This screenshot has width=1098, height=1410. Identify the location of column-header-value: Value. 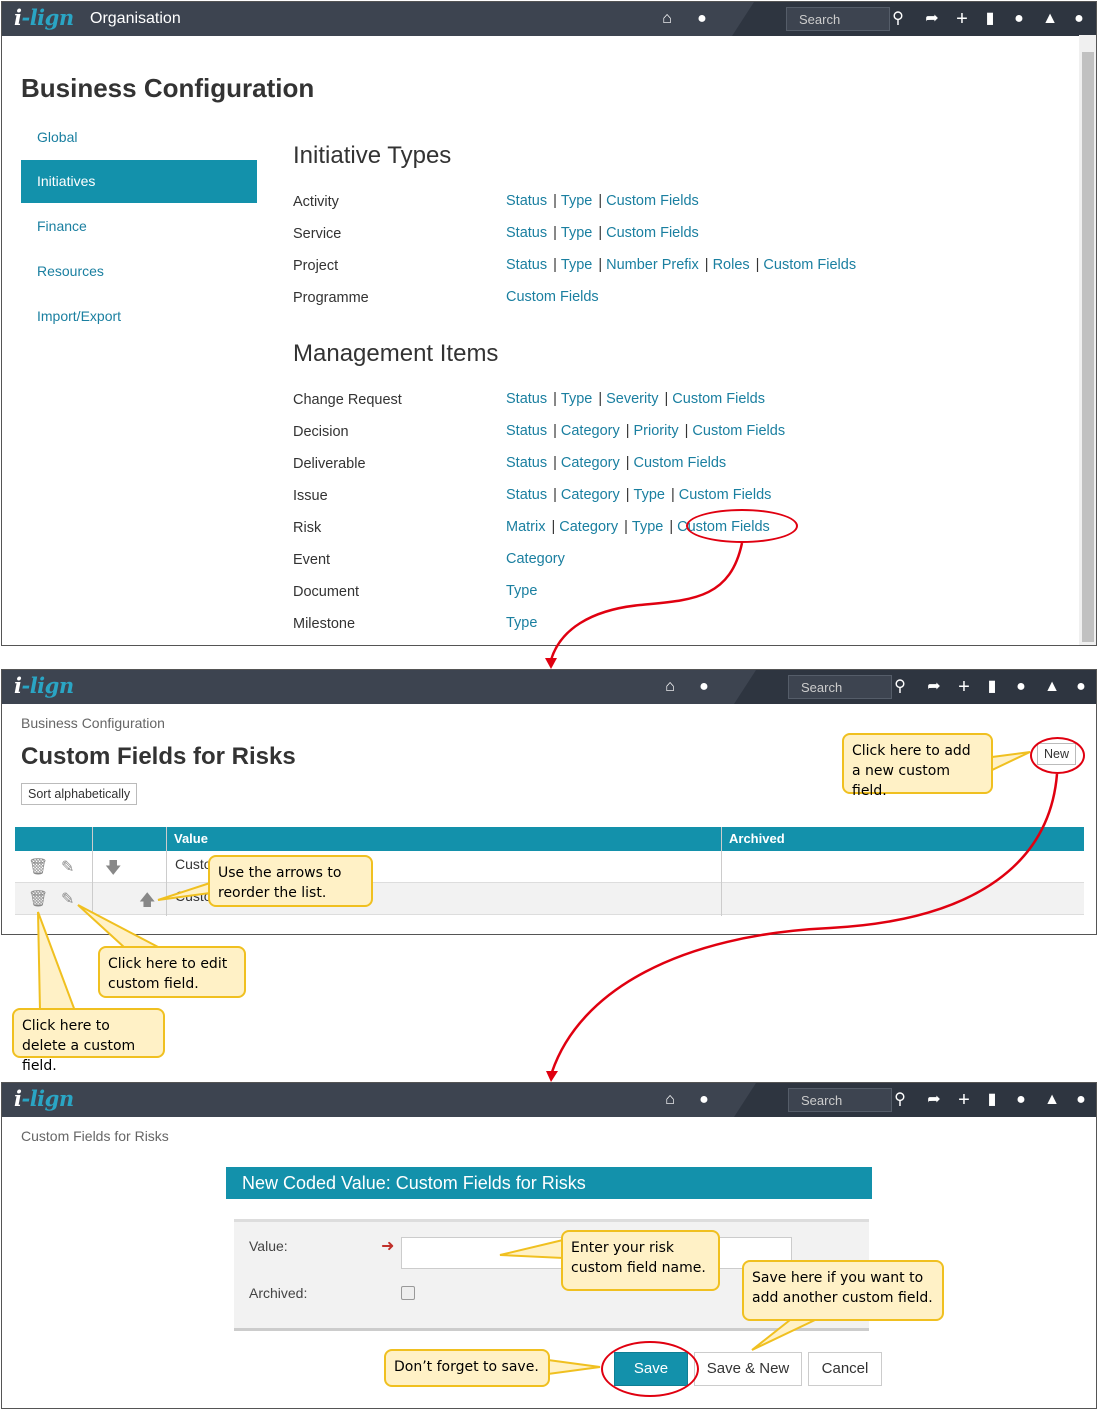
(191, 838).